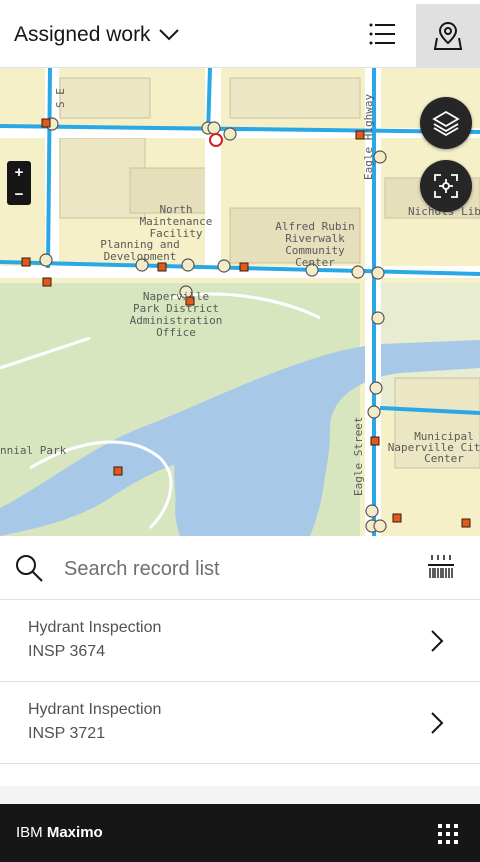 This screenshot has height=862, width=480. I want to click on search-input, so click(239, 569).